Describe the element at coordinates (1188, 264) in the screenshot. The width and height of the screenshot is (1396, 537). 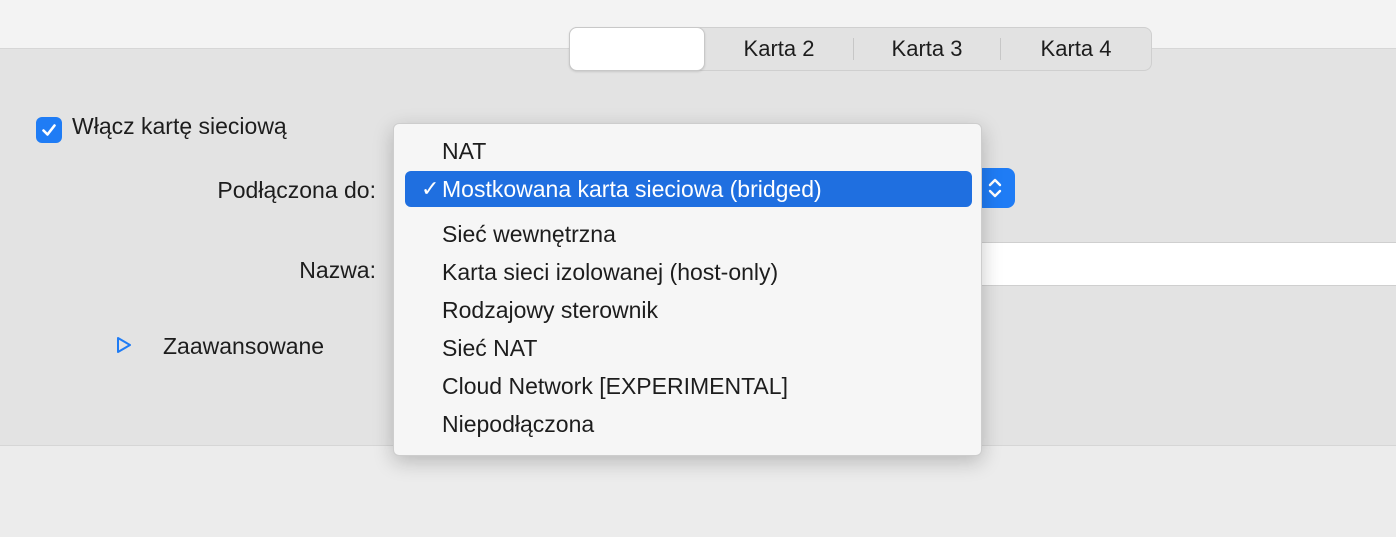
I see `name-field` at that location.